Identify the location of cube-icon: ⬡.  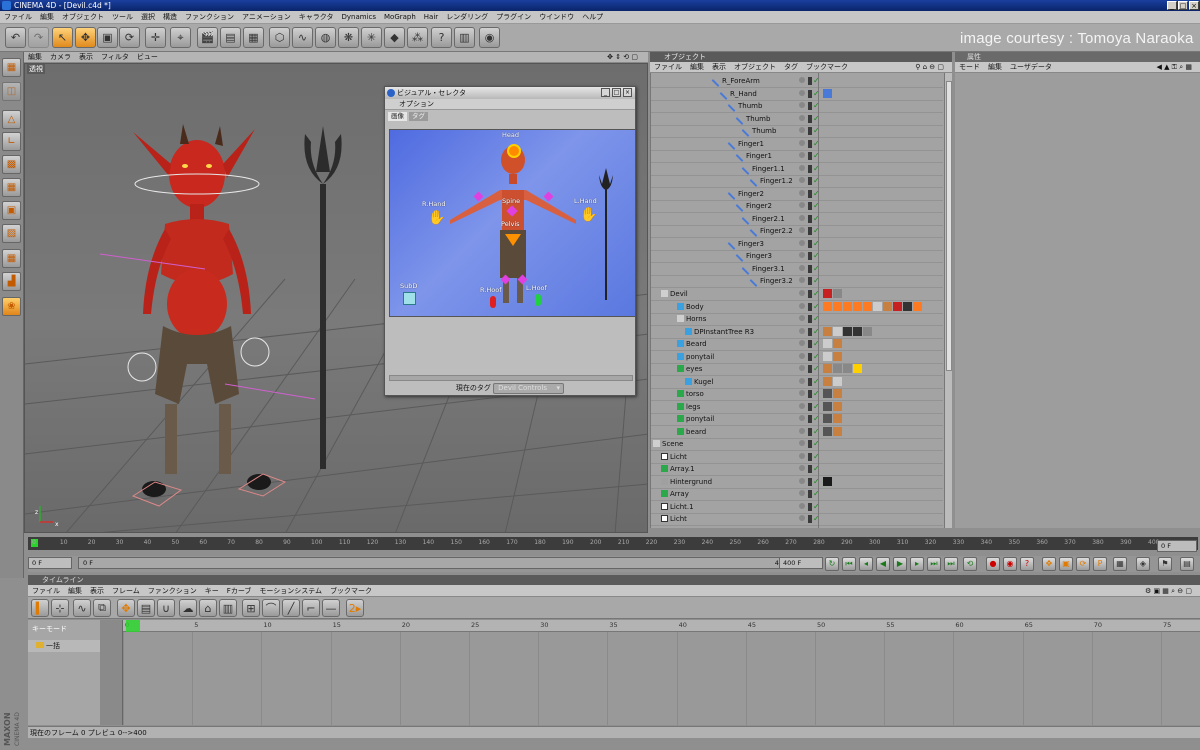
(279, 37).